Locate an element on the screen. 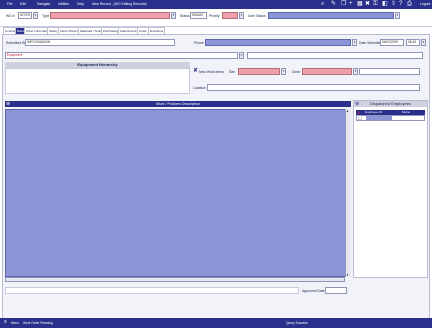 This screenshot has height=328, width=432. query-icon: ⌕ is located at coordinates (322, 4).